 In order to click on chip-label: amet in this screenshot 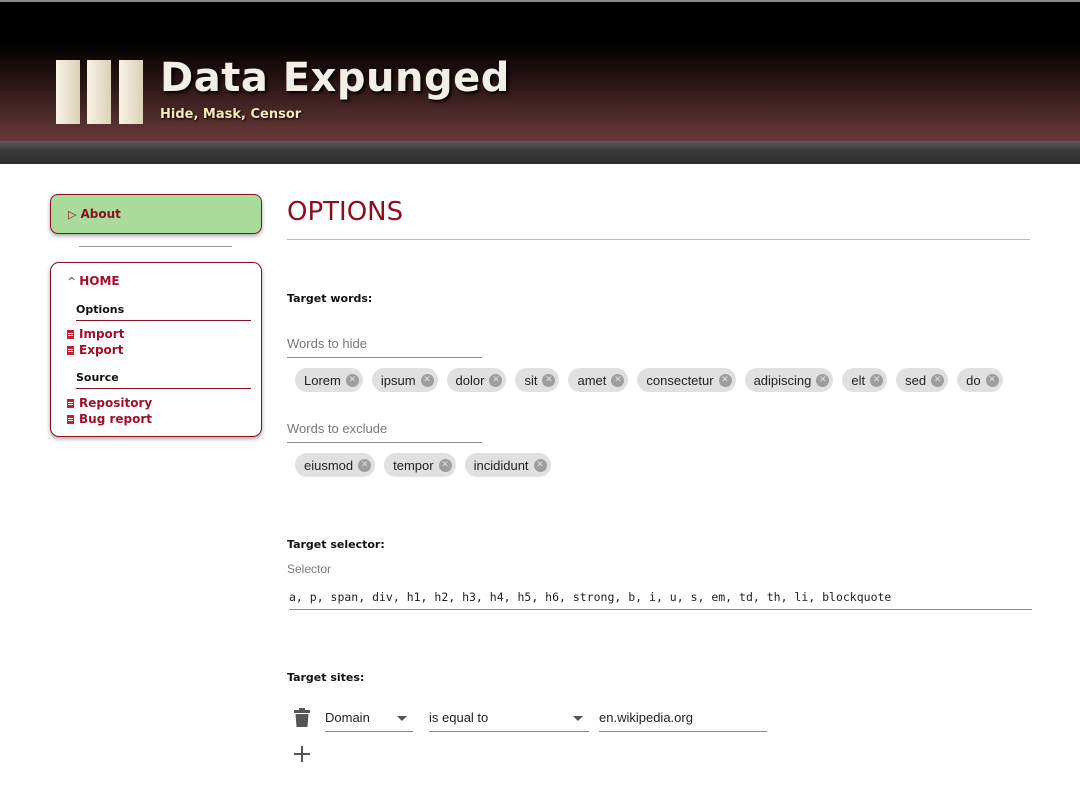, I will do `click(592, 380)`.